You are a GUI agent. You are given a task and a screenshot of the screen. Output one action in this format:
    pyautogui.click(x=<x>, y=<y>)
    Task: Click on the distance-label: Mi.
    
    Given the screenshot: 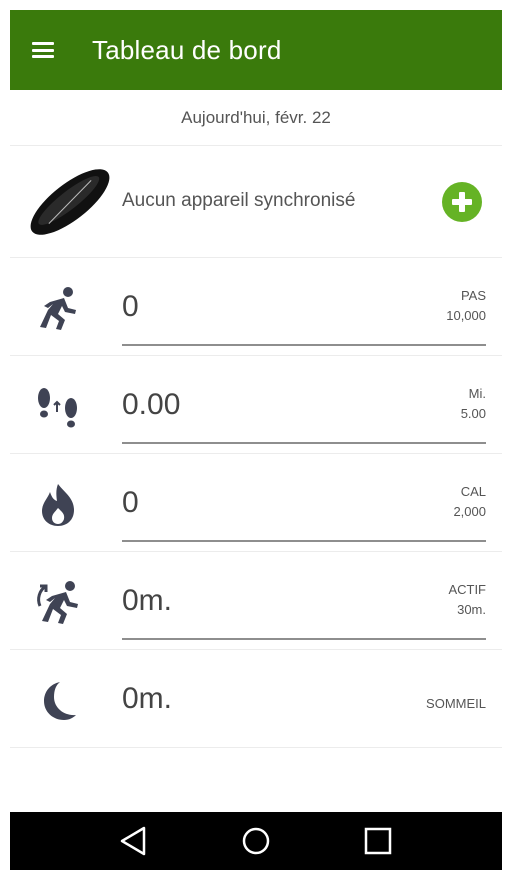 What is the action you would take?
    pyautogui.click(x=477, y=393)
    